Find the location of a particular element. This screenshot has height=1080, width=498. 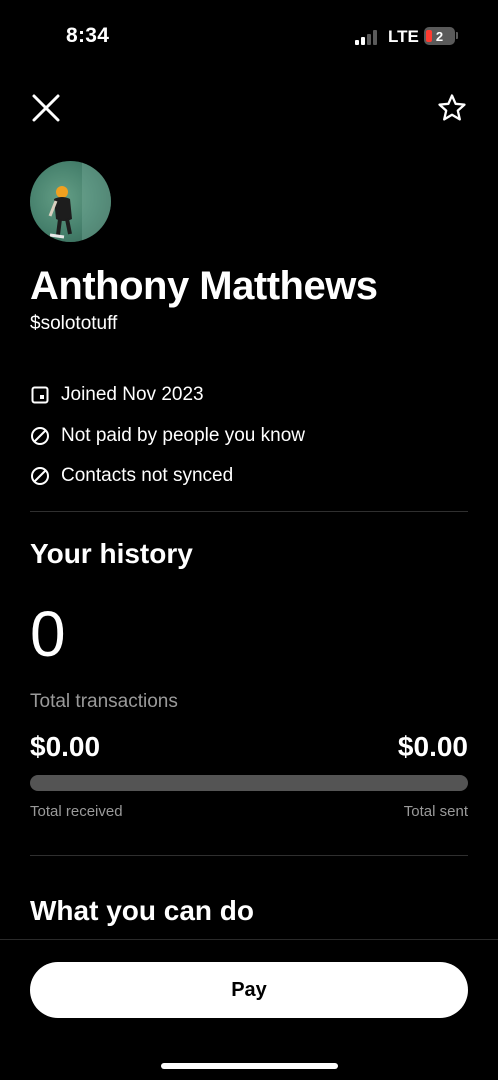

battery-icon: 2 is located at coordinates (439, 36).